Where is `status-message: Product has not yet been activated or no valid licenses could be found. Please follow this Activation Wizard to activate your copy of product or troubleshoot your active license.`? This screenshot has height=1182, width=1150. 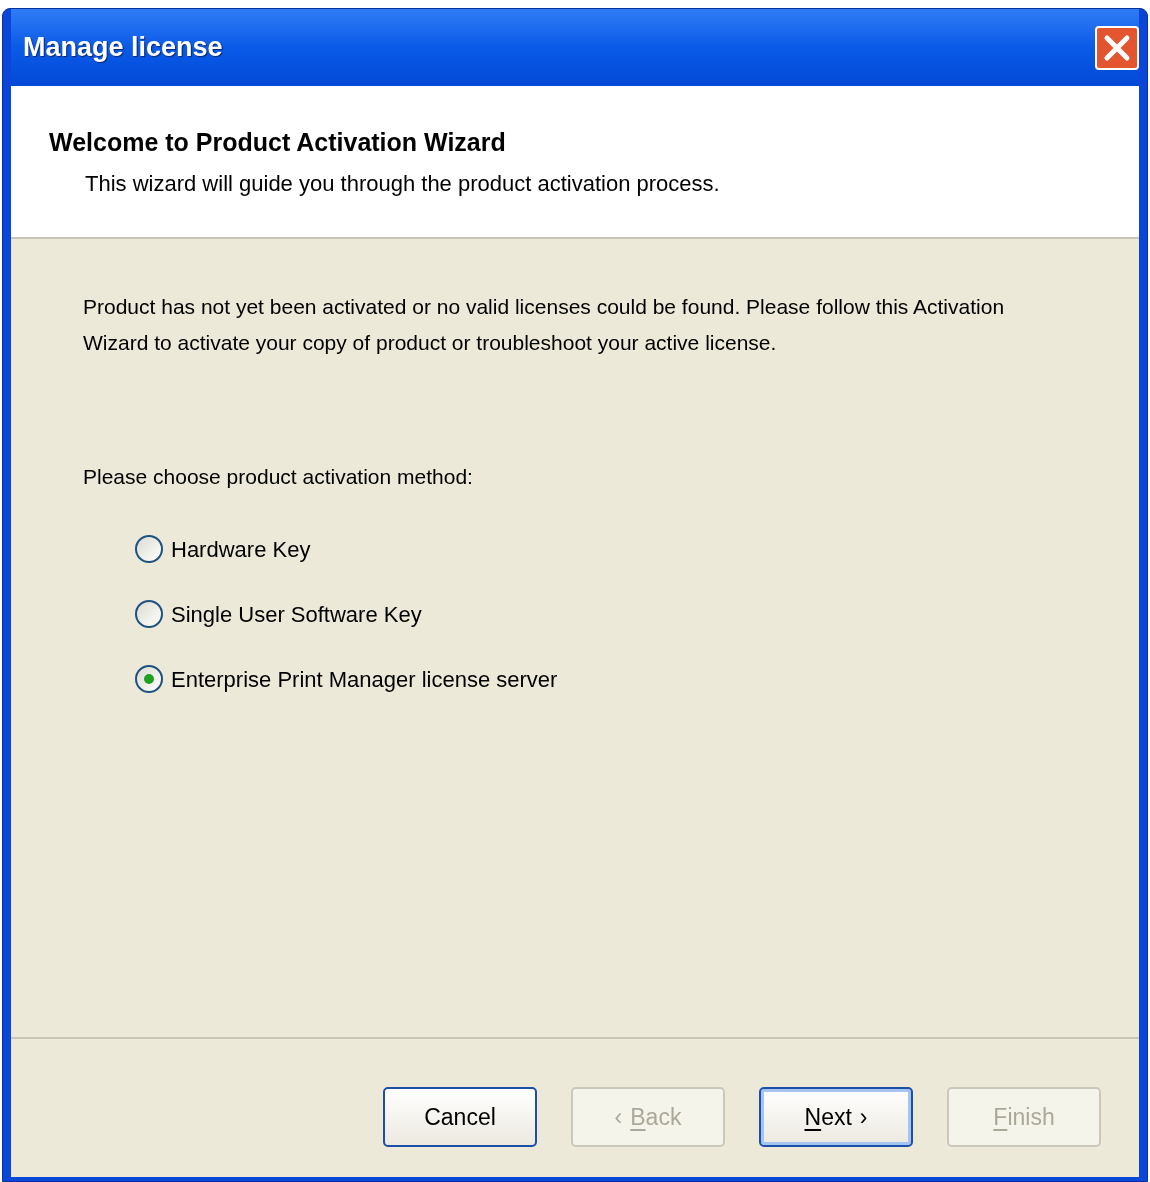
status-message: Product has not yet been activated or no valid licenses could be found. Please follow this Activation Wizard to activate your copy of product or troubleshoot your active license. is located at coordinates (544, 325).